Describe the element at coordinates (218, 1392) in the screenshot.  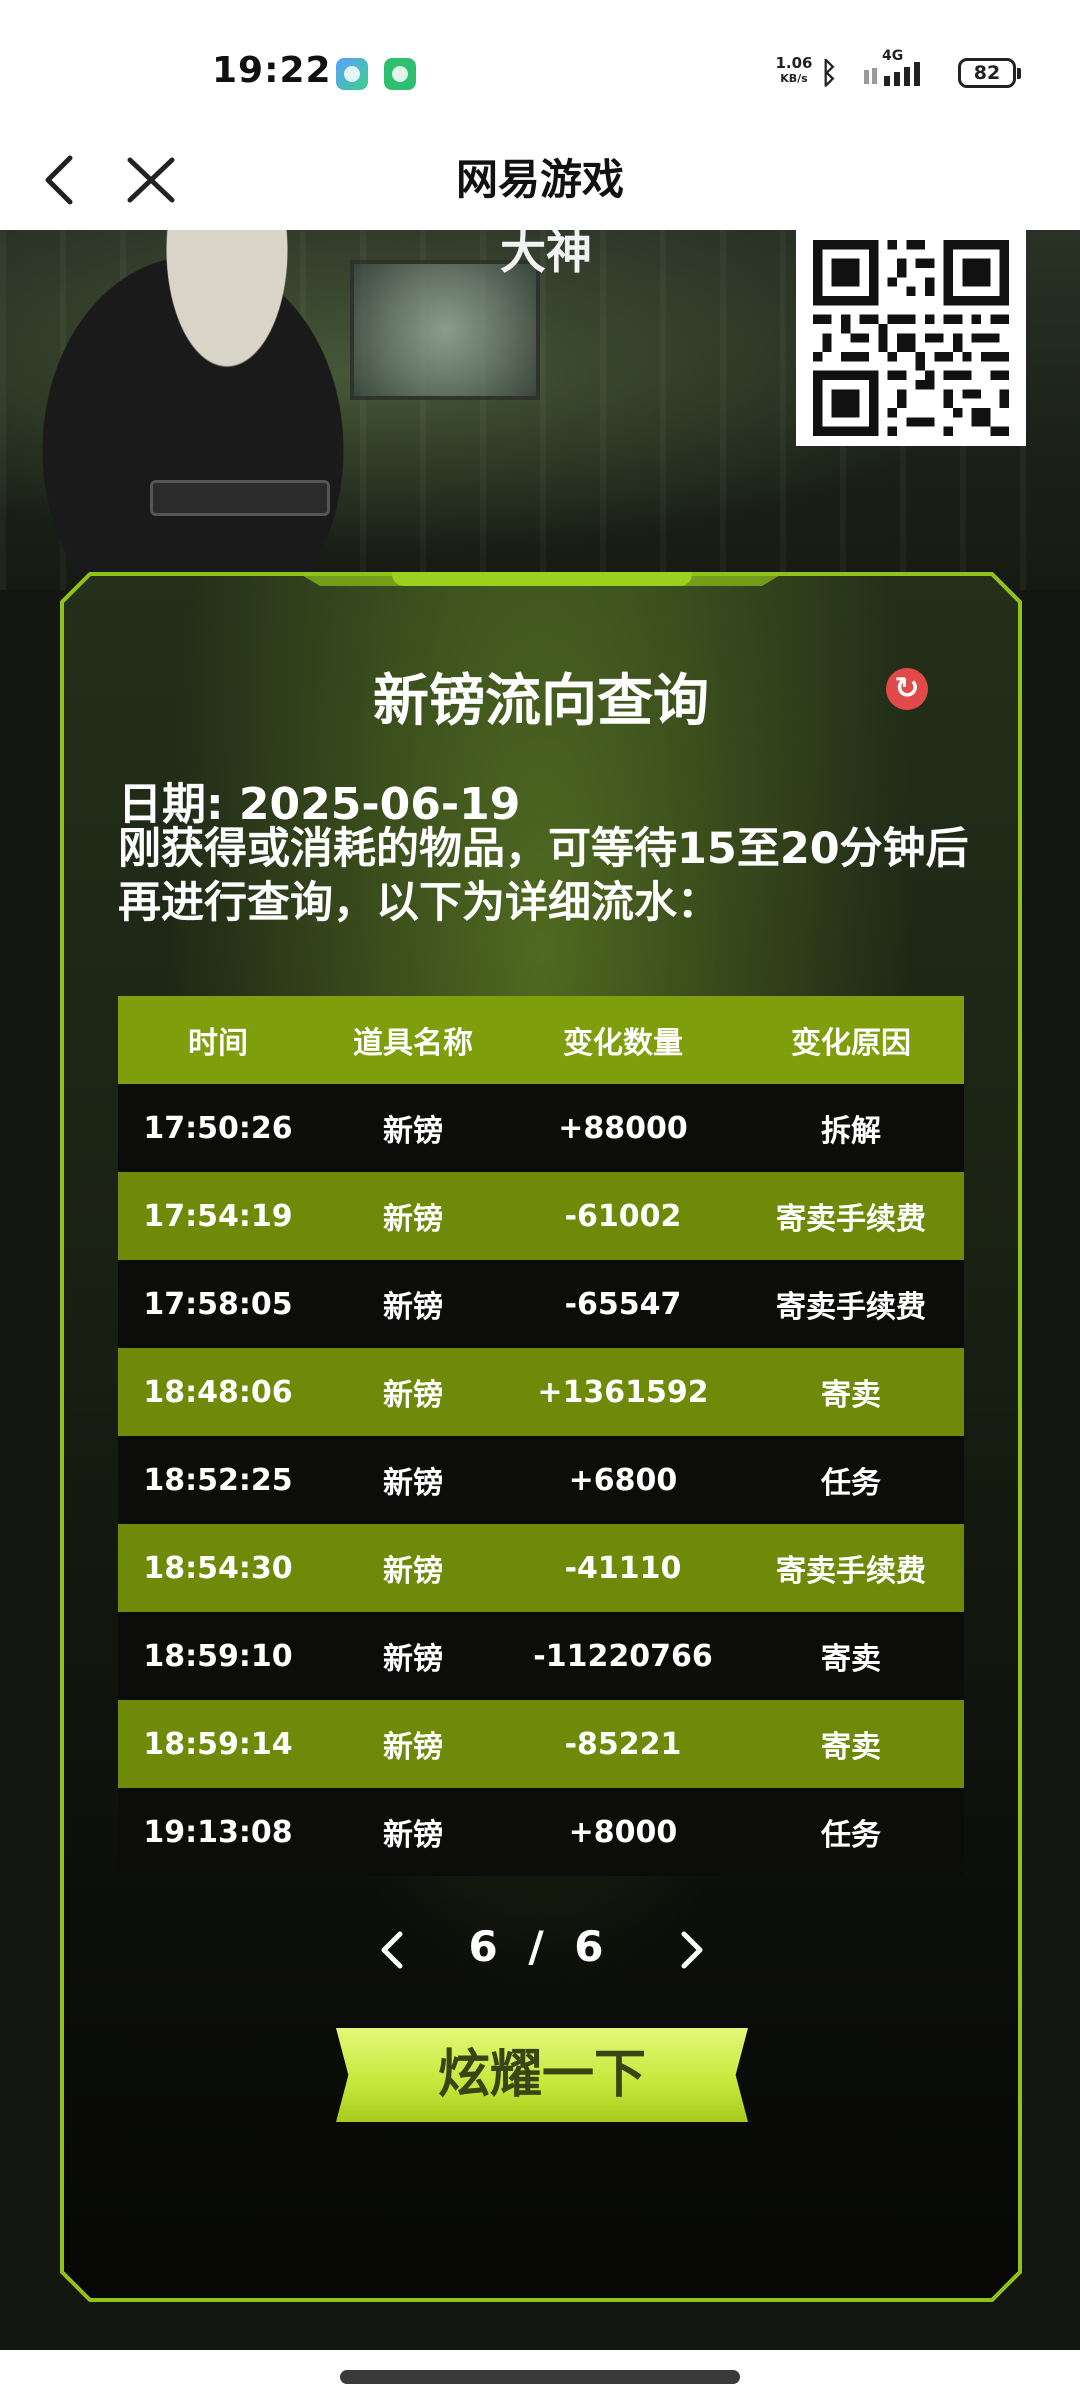
I see `cell-time: 18:48:06` at that location.